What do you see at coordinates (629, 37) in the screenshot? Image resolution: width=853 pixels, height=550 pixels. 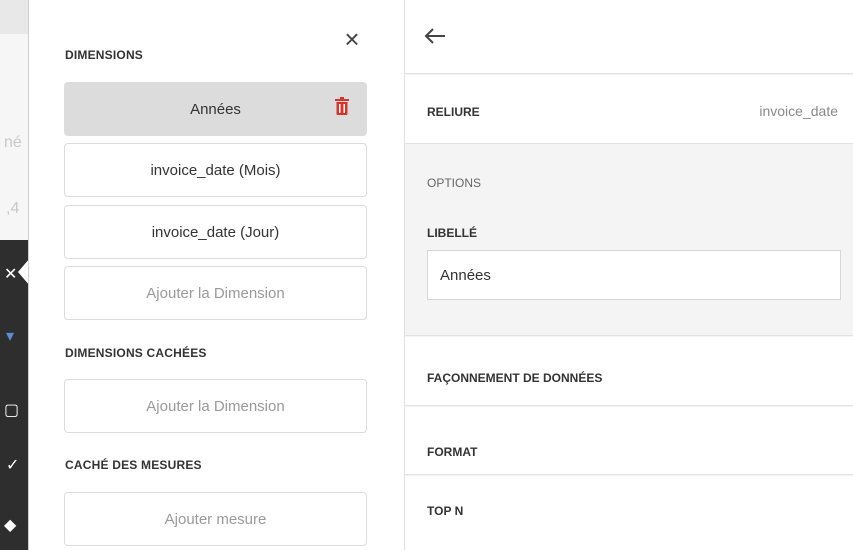 I see `properties-header` at bounding box center [629, 37].